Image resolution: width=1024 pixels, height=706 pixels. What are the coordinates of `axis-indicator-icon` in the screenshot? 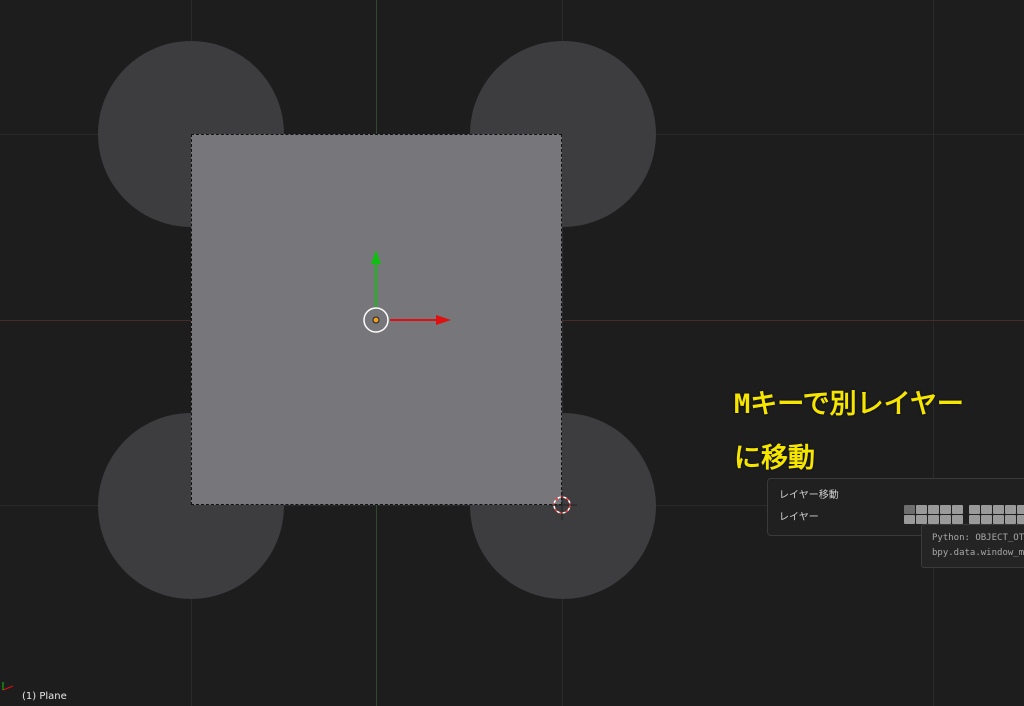 It's located at (8, 686).